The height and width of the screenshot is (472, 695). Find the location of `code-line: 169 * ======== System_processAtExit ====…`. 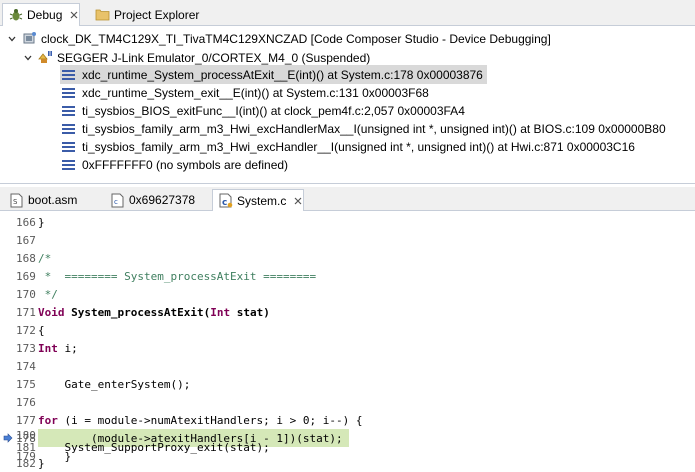

code-line: 169 * ======== System_processAtExit ====… is located at coordinates (347, 276).